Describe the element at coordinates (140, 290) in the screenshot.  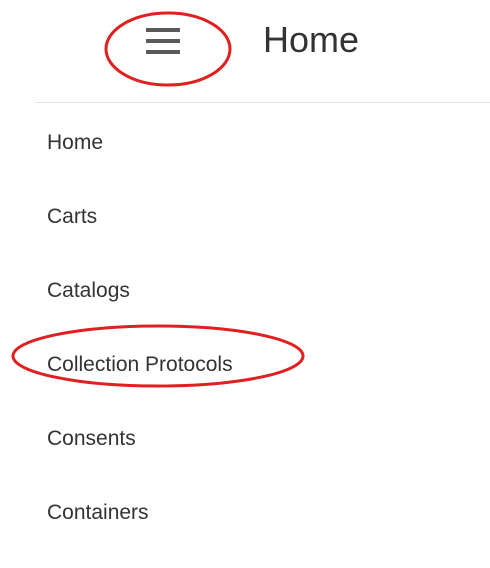
I see `sidebar-item-catalogs: Catalogs` at that location.